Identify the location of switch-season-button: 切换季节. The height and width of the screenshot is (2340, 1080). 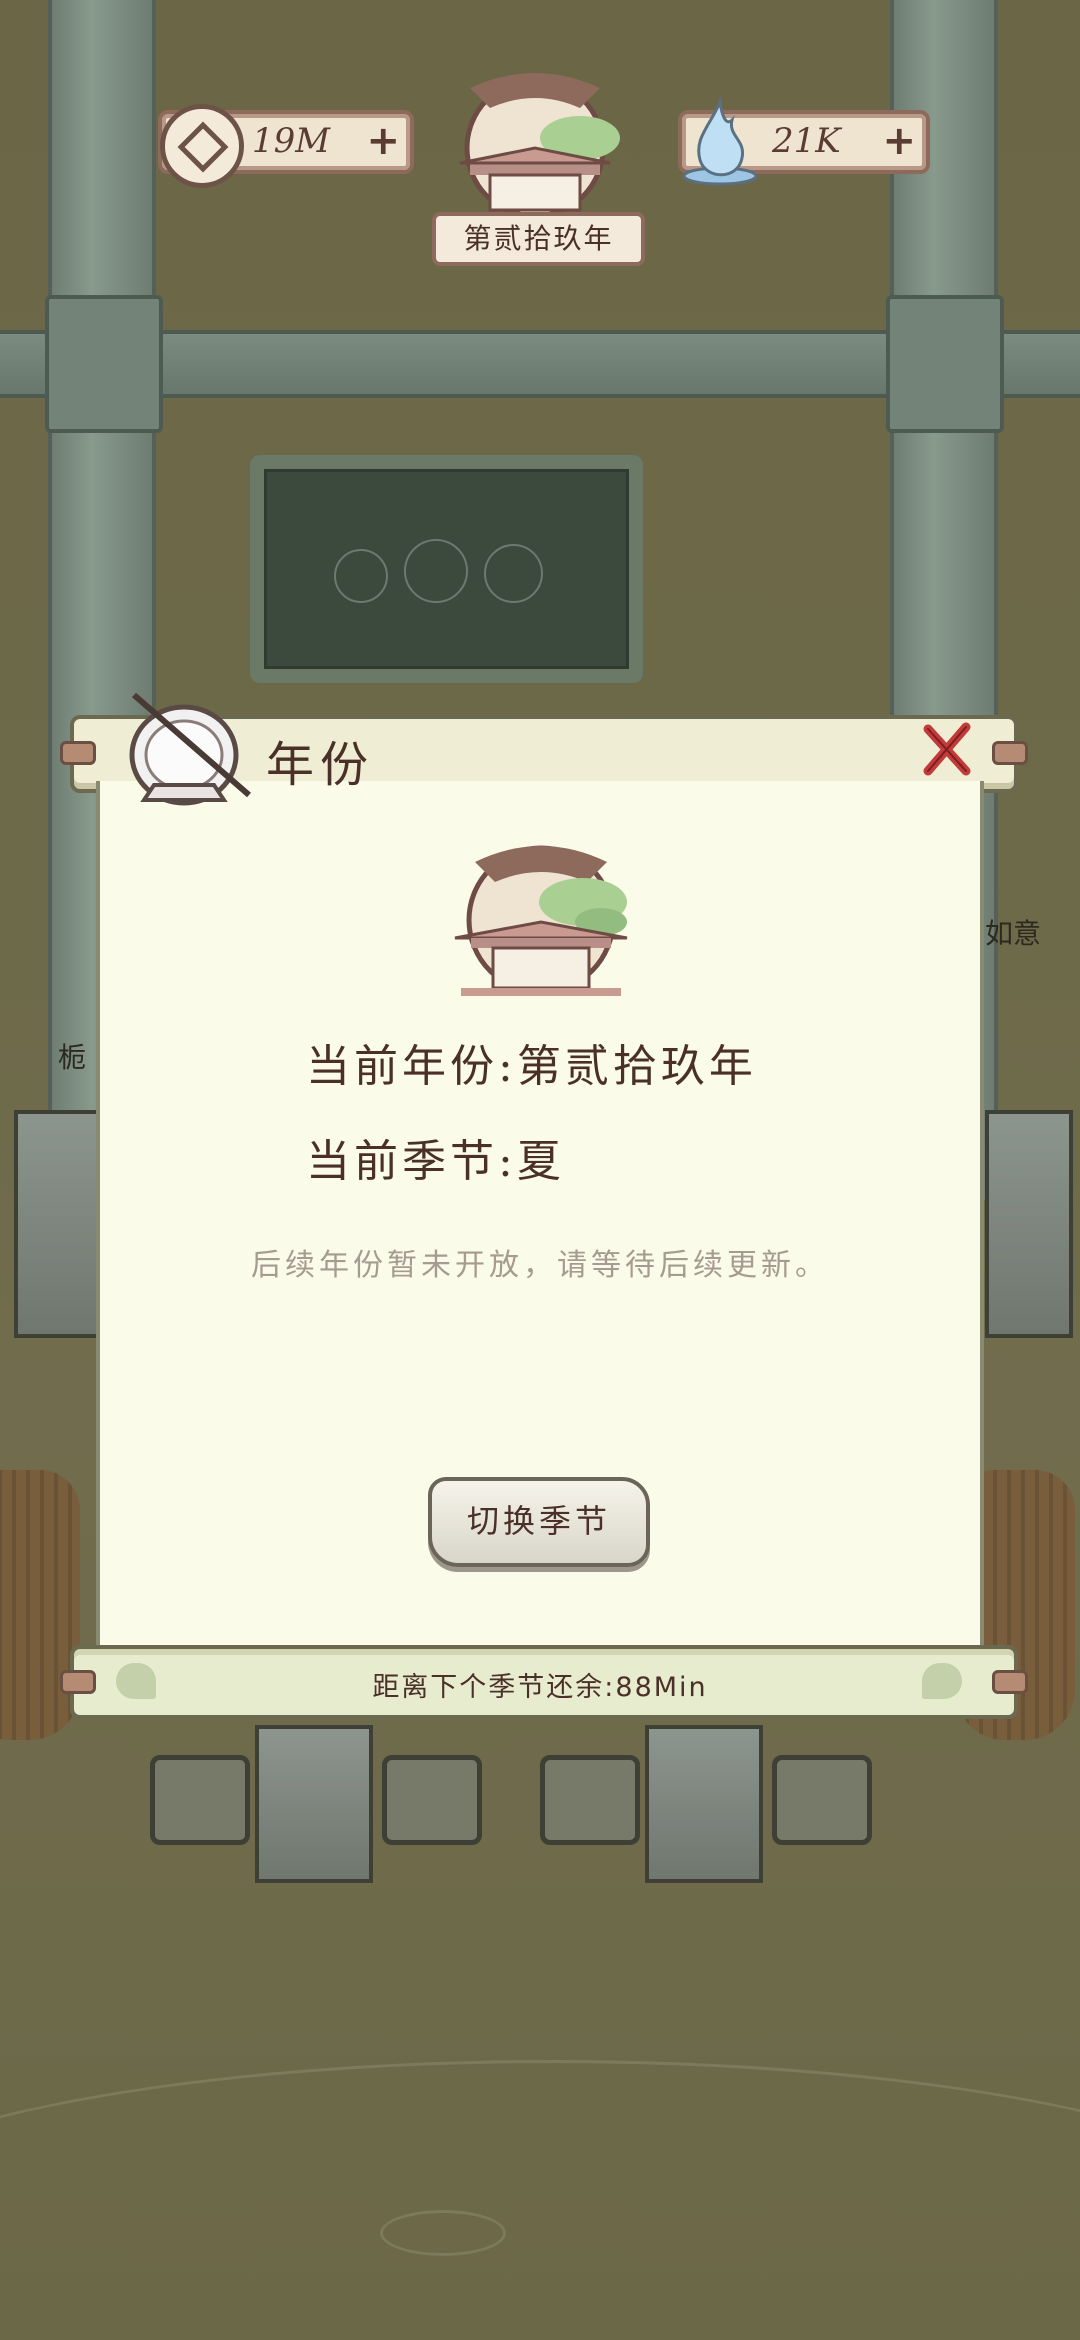
(539, 1522).